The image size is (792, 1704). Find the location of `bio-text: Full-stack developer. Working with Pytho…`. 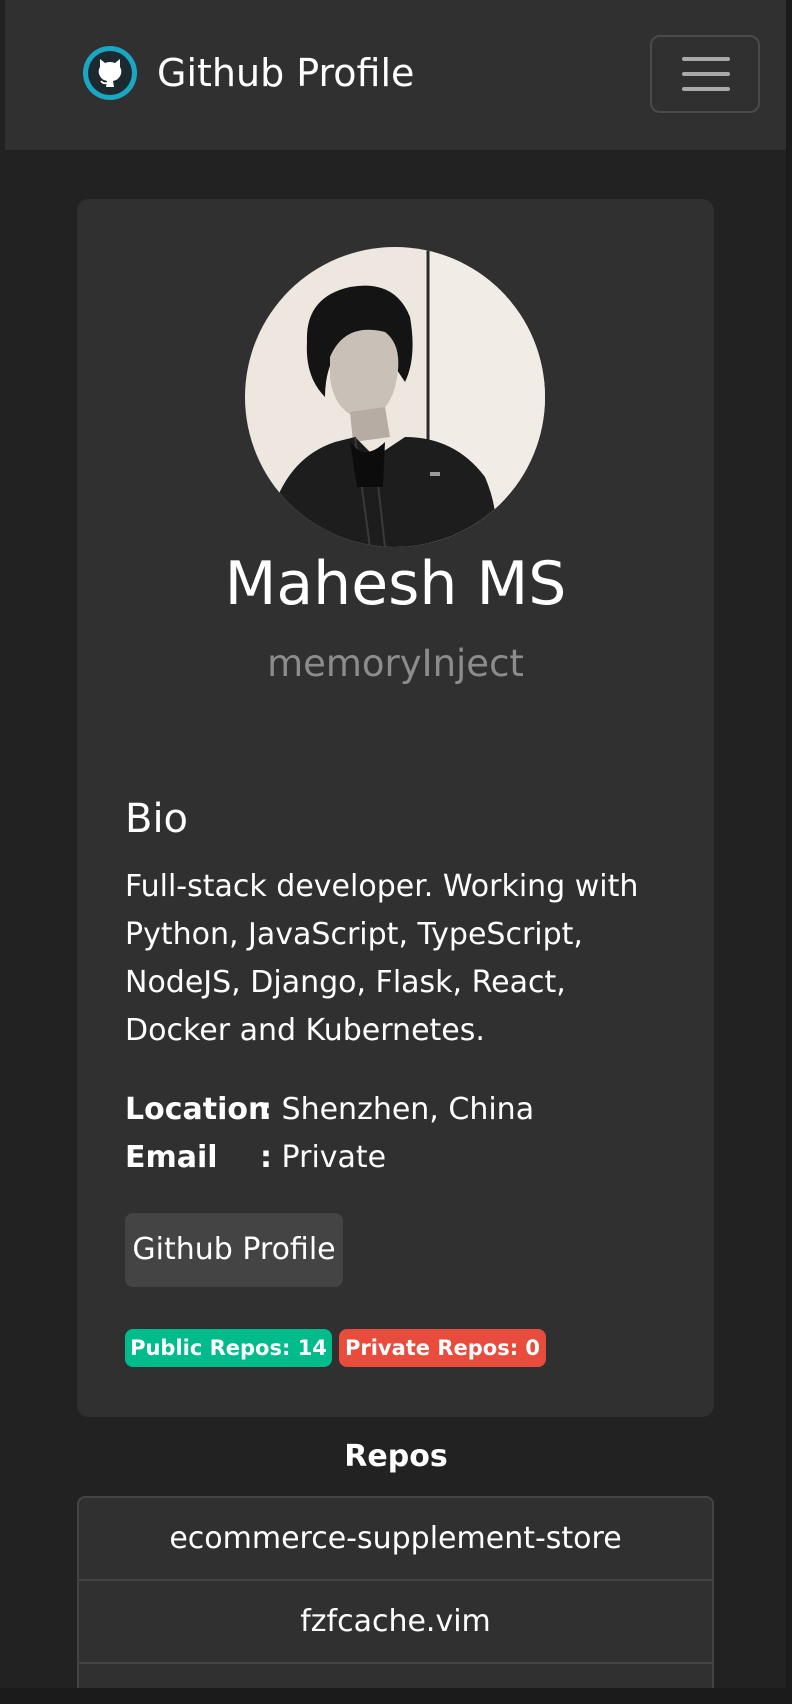

bio-text: Full-stack developer. Working with Pytho… is located at coordinates (382, 958).